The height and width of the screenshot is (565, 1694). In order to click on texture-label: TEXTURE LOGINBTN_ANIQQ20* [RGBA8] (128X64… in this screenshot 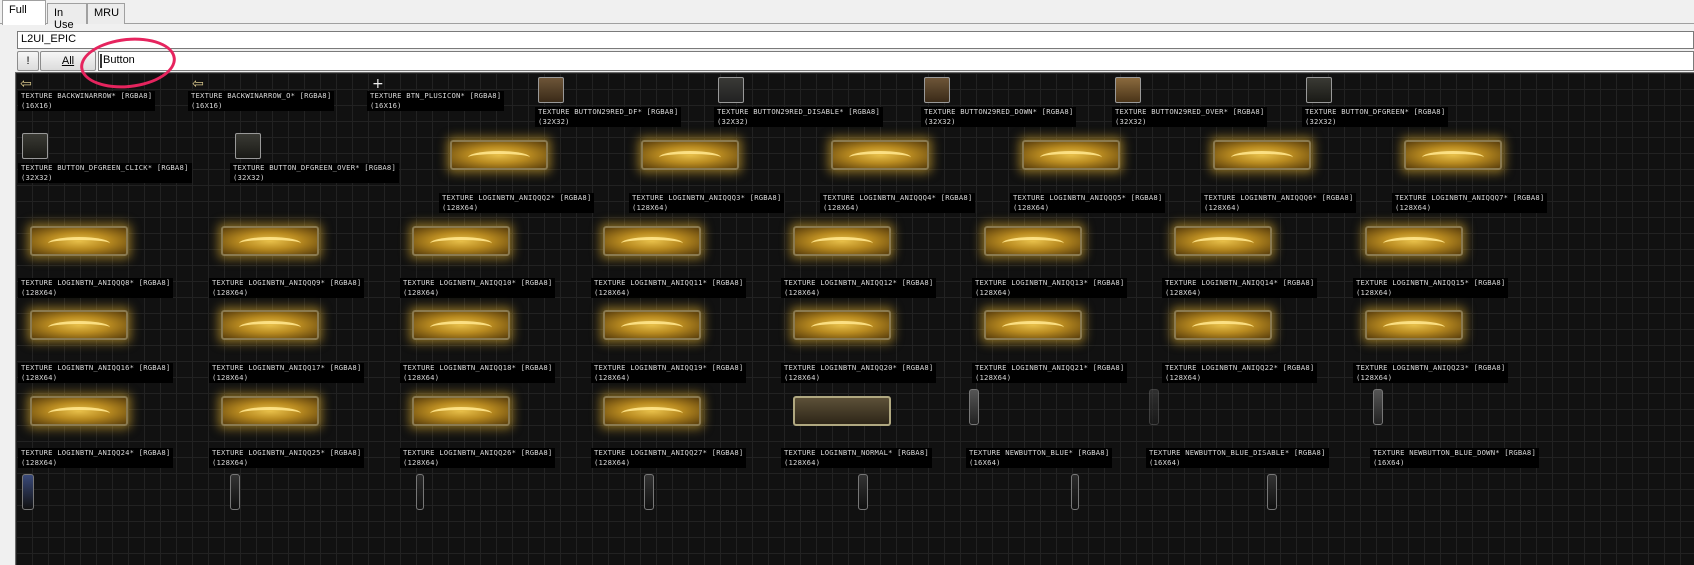, I will do `click(859, 373)`.